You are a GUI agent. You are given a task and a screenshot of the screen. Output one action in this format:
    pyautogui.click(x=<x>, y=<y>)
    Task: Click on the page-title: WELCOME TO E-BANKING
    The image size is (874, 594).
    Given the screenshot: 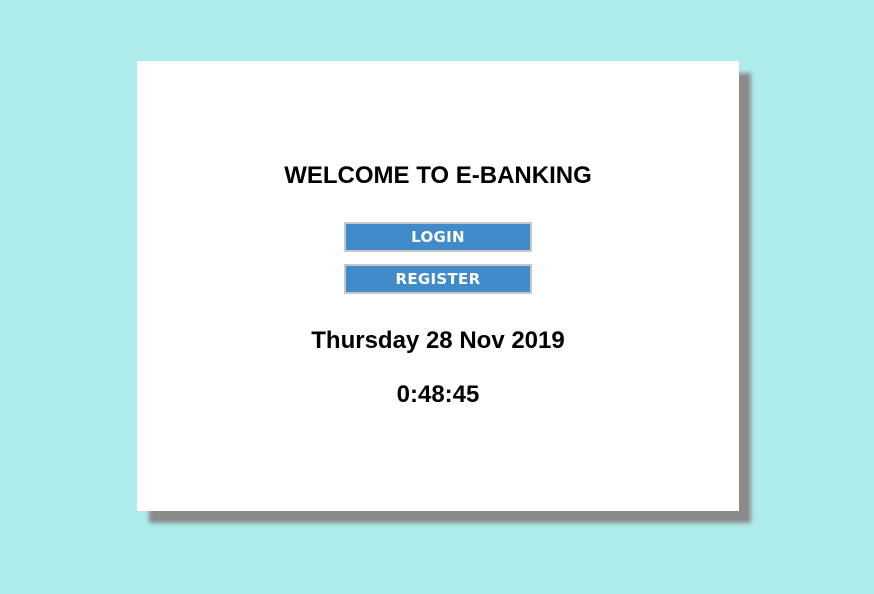 What is the action you would take?
    pyautogui.click(x=438, y=175)
    